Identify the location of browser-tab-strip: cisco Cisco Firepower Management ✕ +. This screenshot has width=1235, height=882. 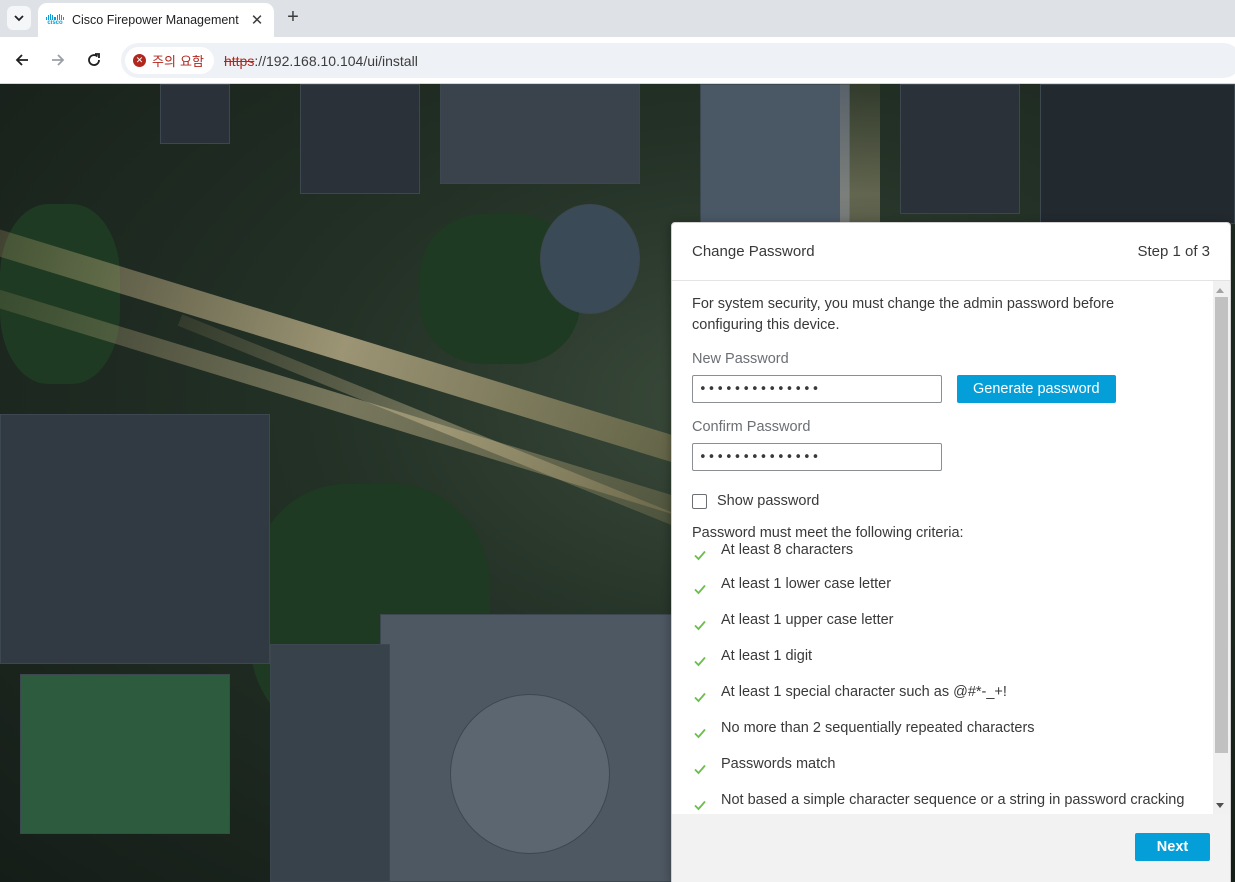
(617, 18).